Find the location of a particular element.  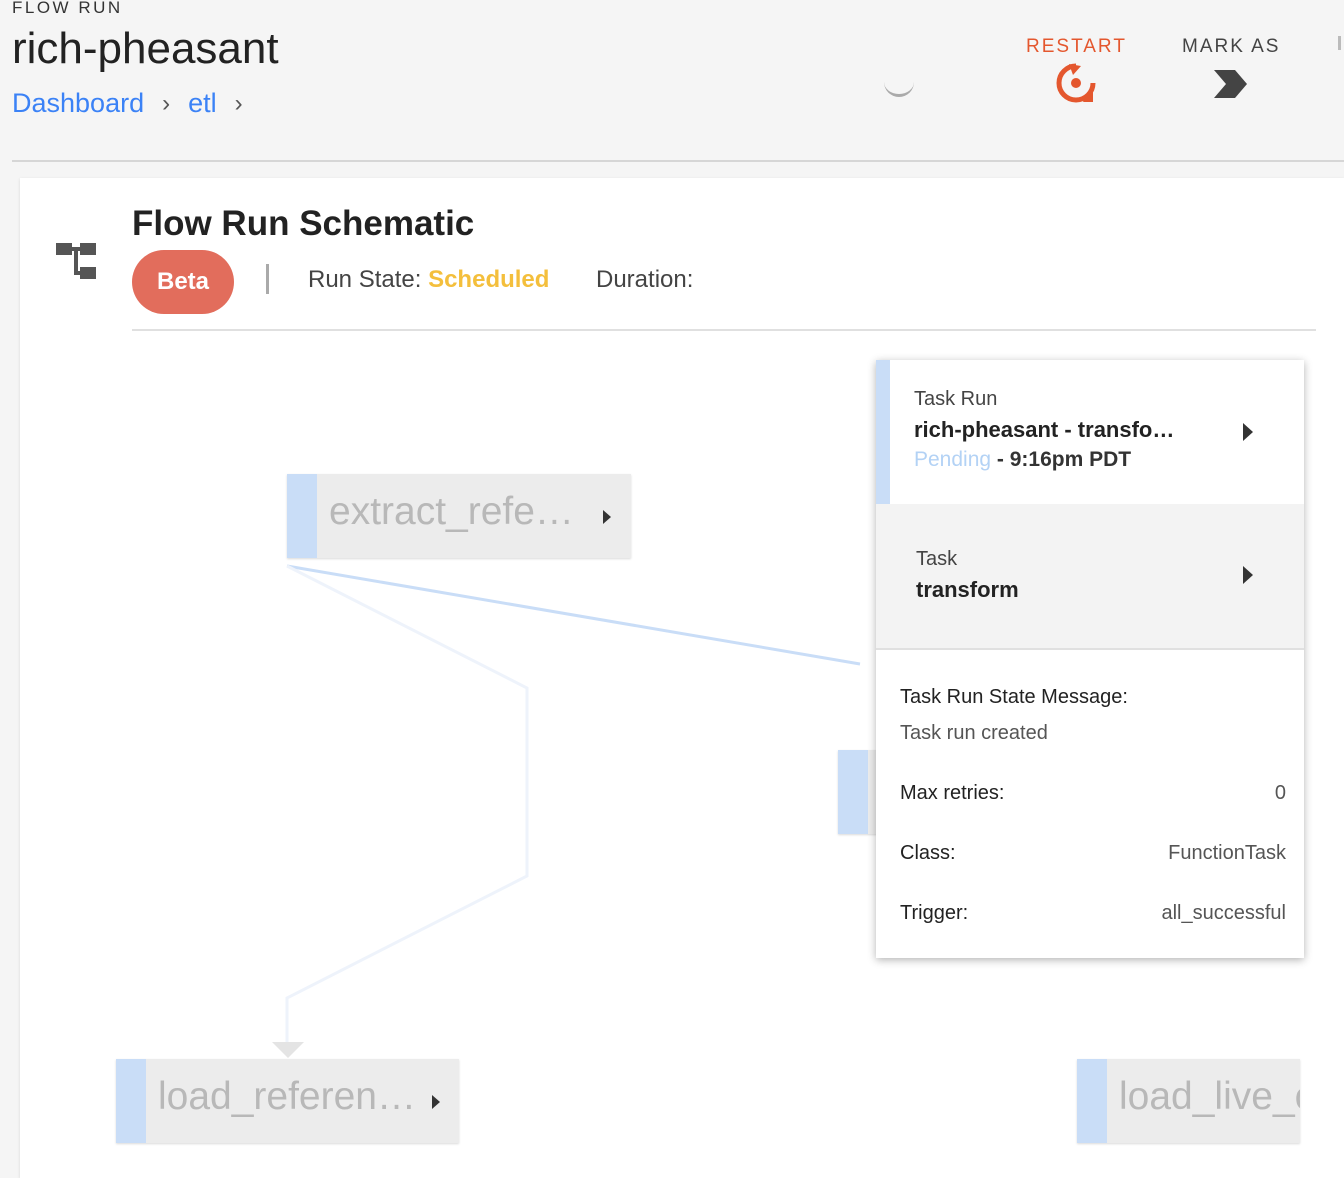

state-message-label: Task Run State Message: is located at coordinates (1014, 697).